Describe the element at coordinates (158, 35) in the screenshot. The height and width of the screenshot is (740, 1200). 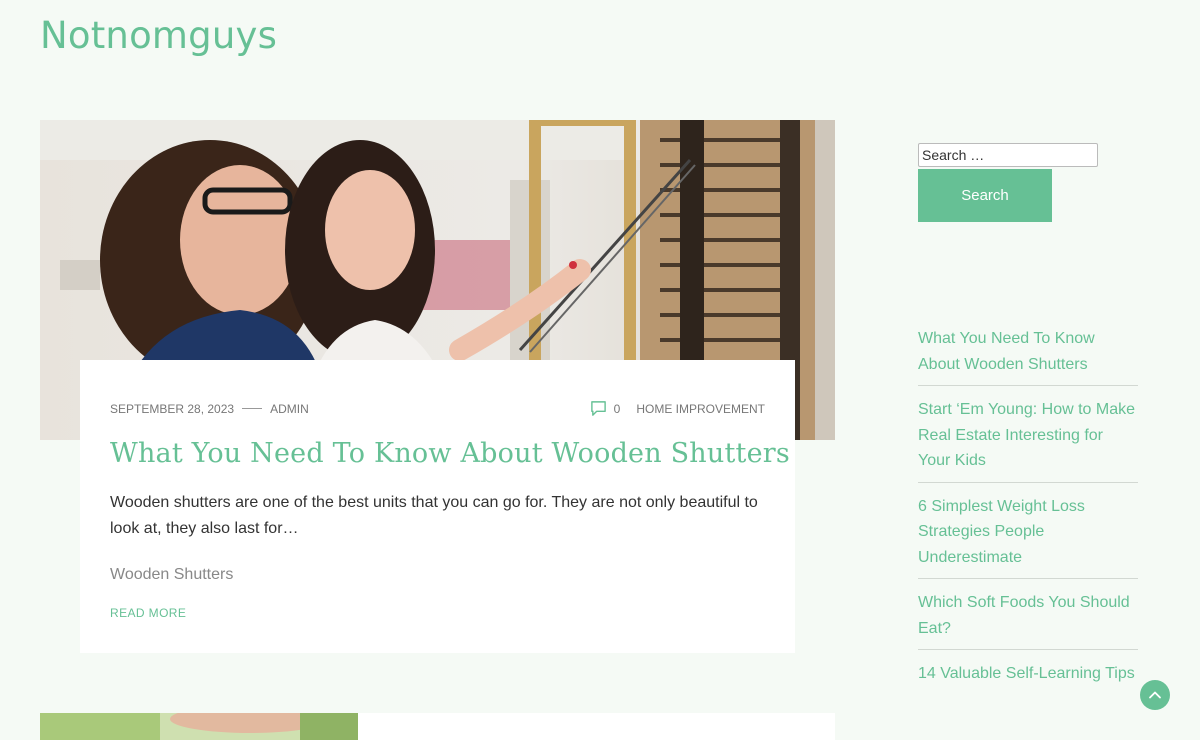
I see `site-title: Notnomguys` at that location.